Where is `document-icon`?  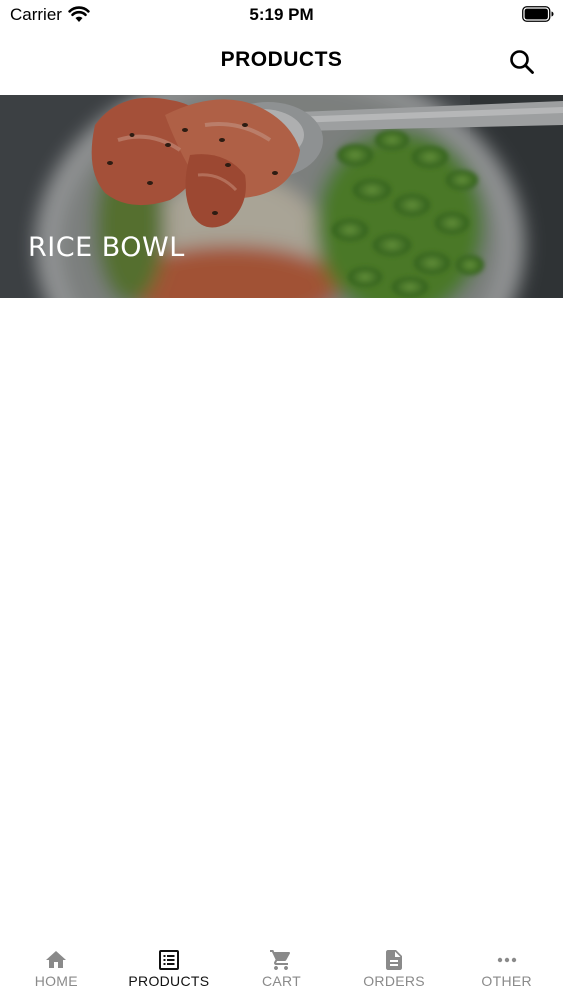
document-icon is located at coordinates (394, 960).